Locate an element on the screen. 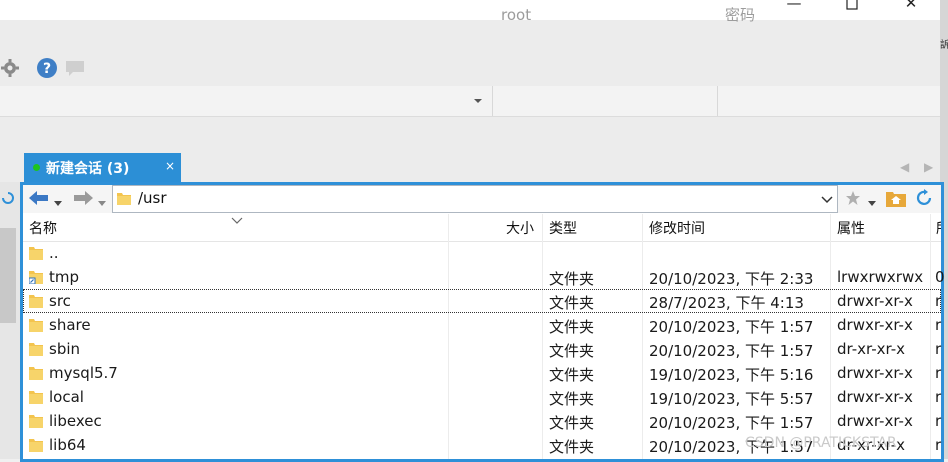 This screenshot has width=948, height=462. path-folder-icon is located at coordinates (124, 200).